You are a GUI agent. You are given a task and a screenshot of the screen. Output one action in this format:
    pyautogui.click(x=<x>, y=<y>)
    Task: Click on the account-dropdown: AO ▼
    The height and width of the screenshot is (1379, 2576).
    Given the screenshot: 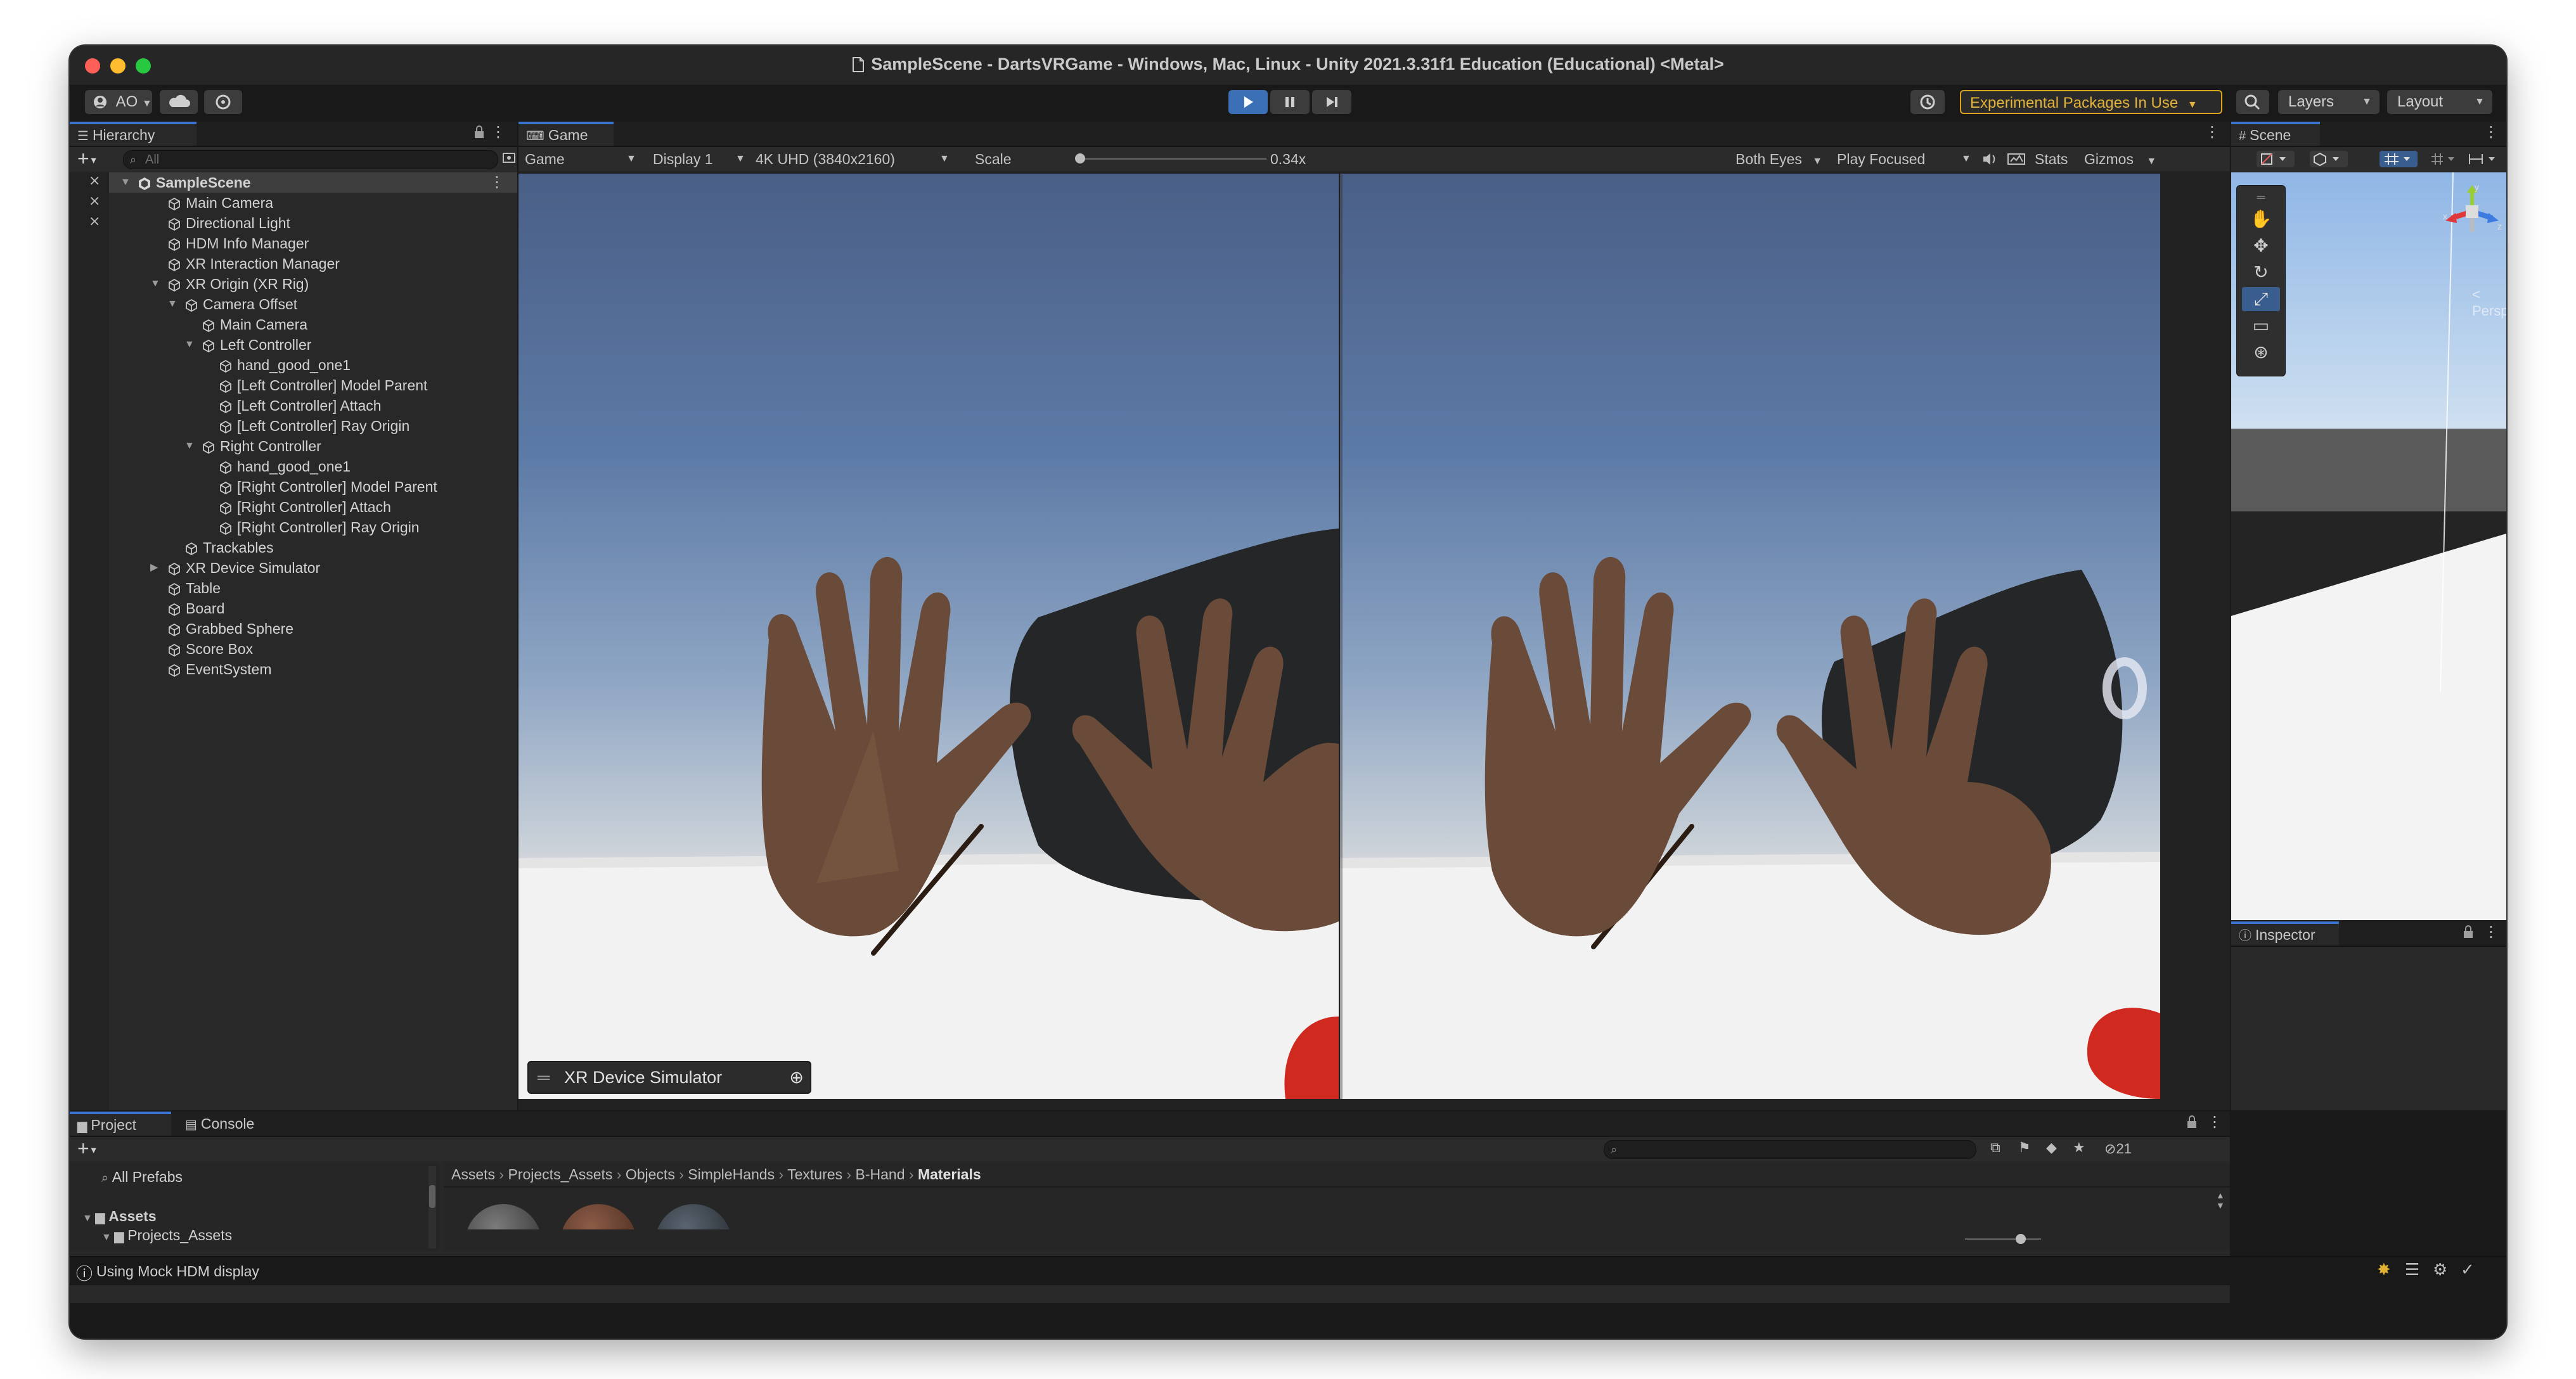 What is the action you would take?
    pyautogui.click(x=118, y=102)
    